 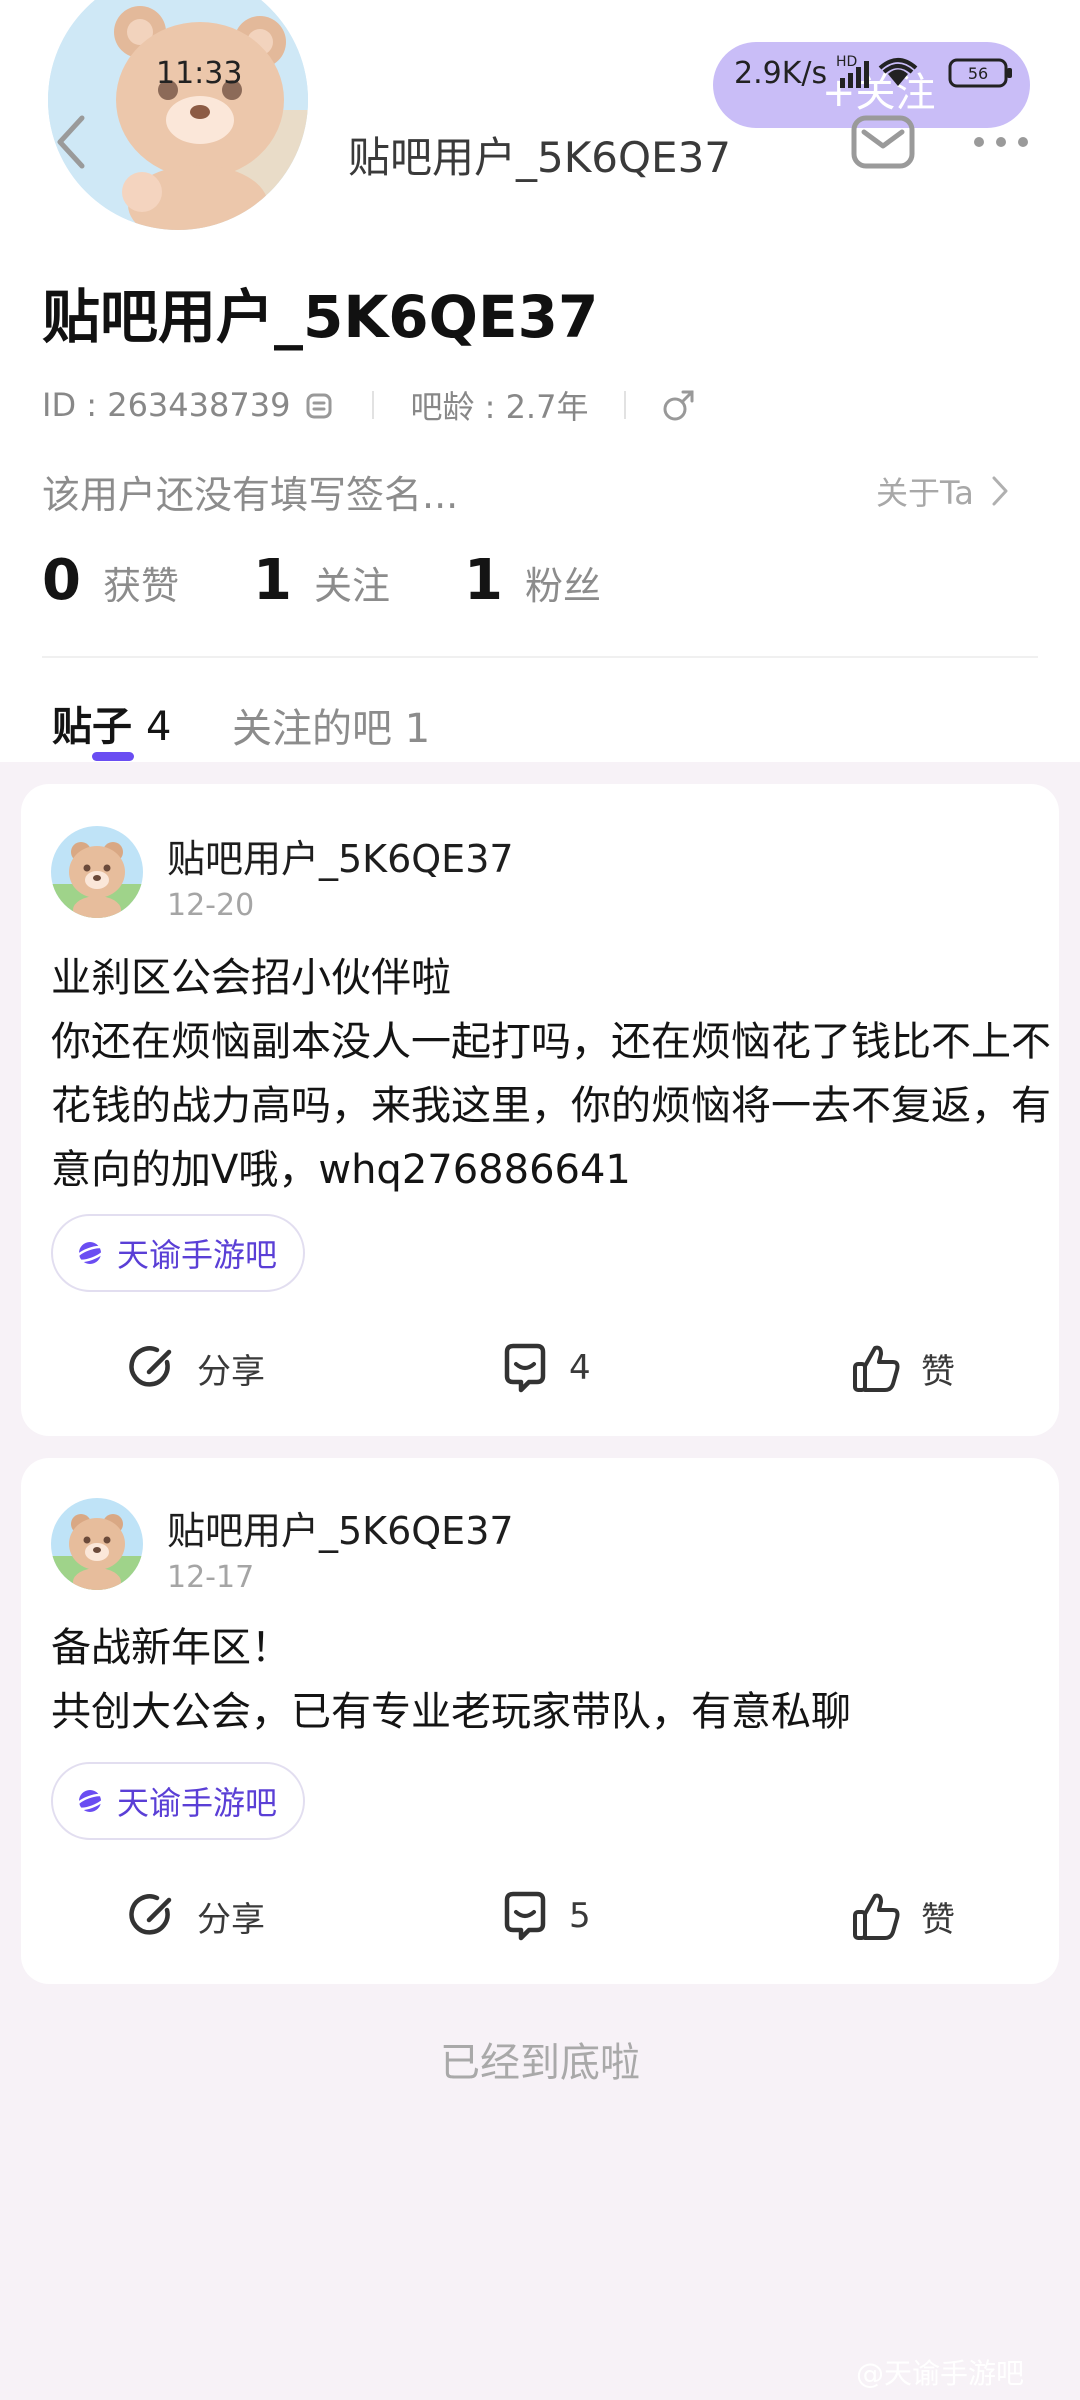 What do you see at coordinates (846, 62) in the screenshot?
I see `svg-text: HD` at bounding box center [846, 62].